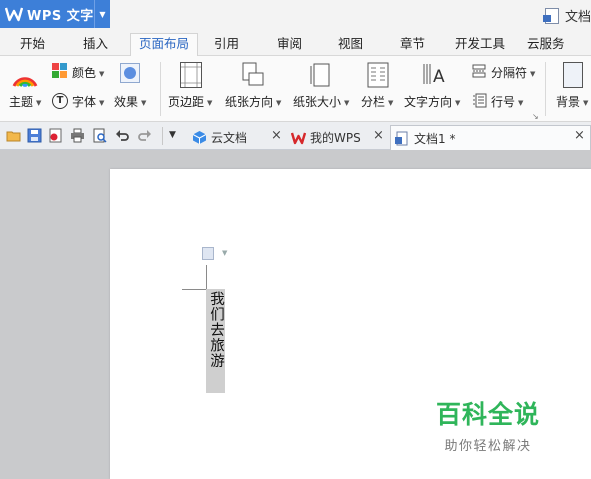  What do you see at coordinates (480, 45) in the screenshot?
I see `tab-developer: 开发工具` at bounding box center [480, 45].